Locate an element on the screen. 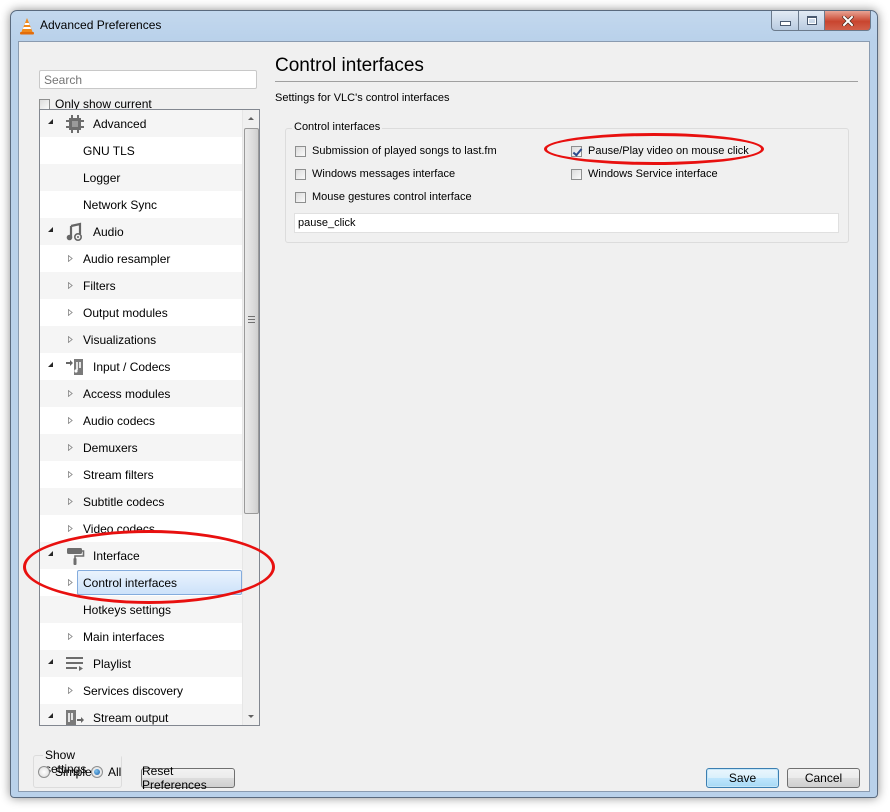 The image size is (890, 812). tree-item-label: Stream filters is located at coordinates (118, 474).